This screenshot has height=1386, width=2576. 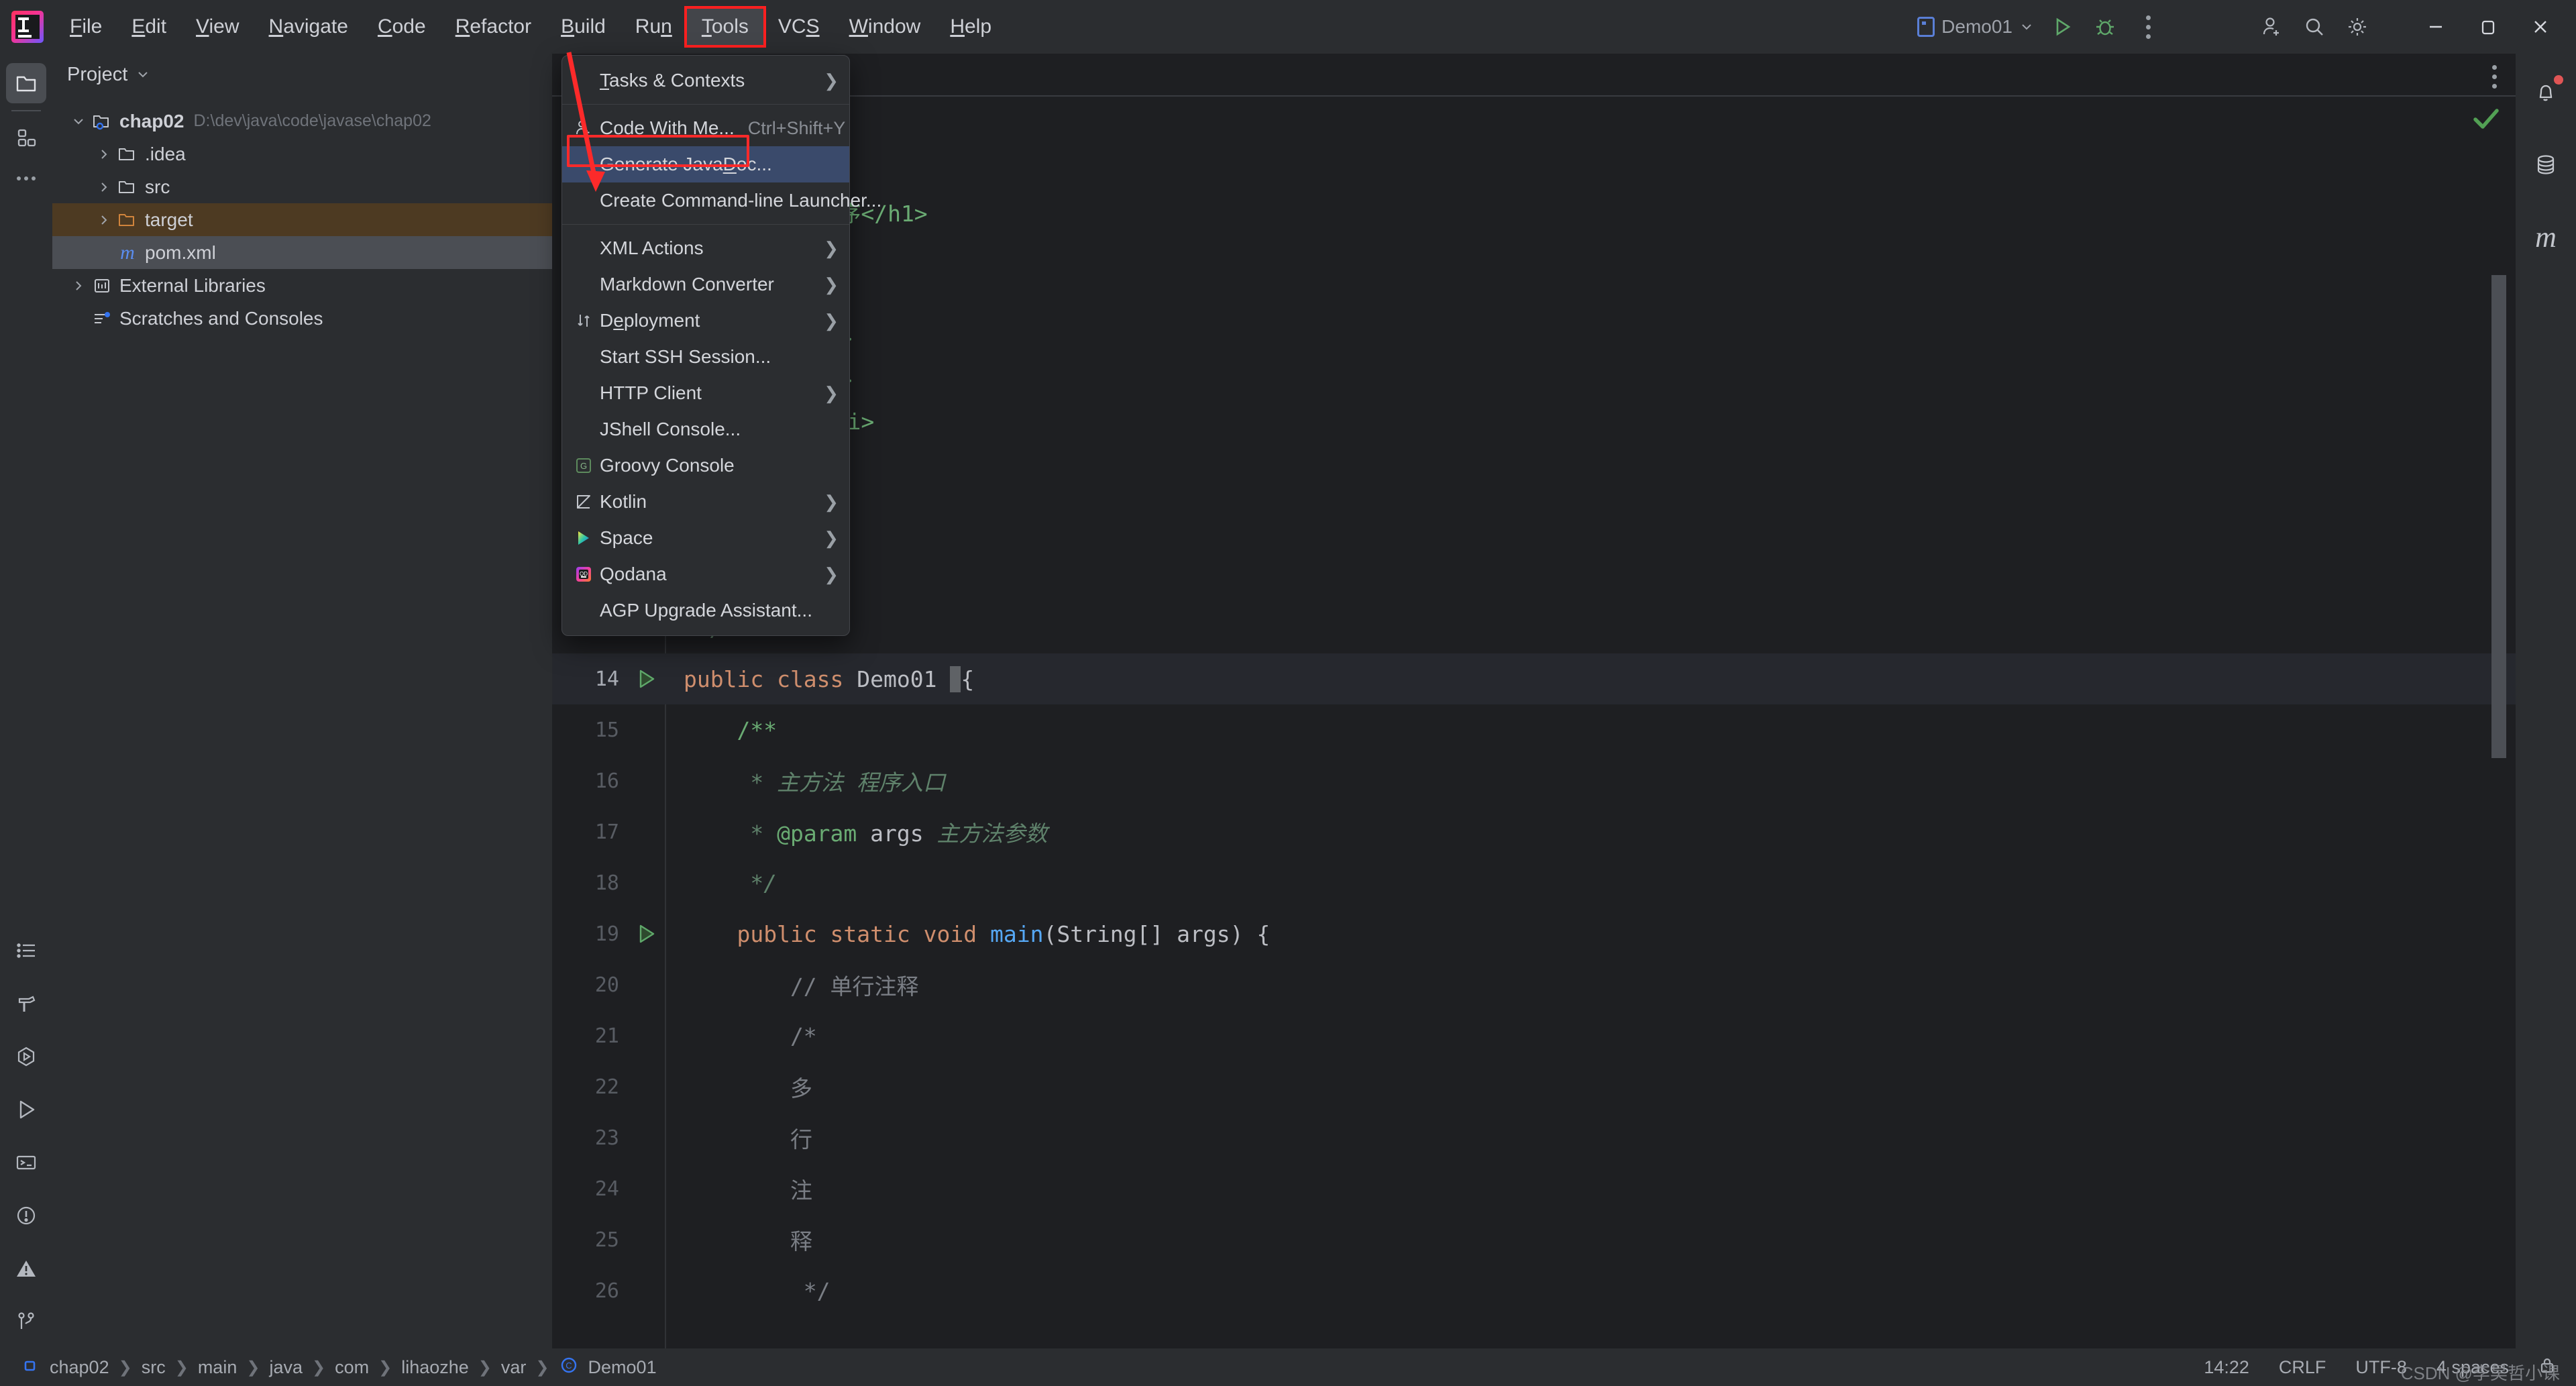 What do you see at coordinates (705, 321) in the screenshot?
I see `menu-item-deployment: Deployment ❯` at bounding box center [705, 321].